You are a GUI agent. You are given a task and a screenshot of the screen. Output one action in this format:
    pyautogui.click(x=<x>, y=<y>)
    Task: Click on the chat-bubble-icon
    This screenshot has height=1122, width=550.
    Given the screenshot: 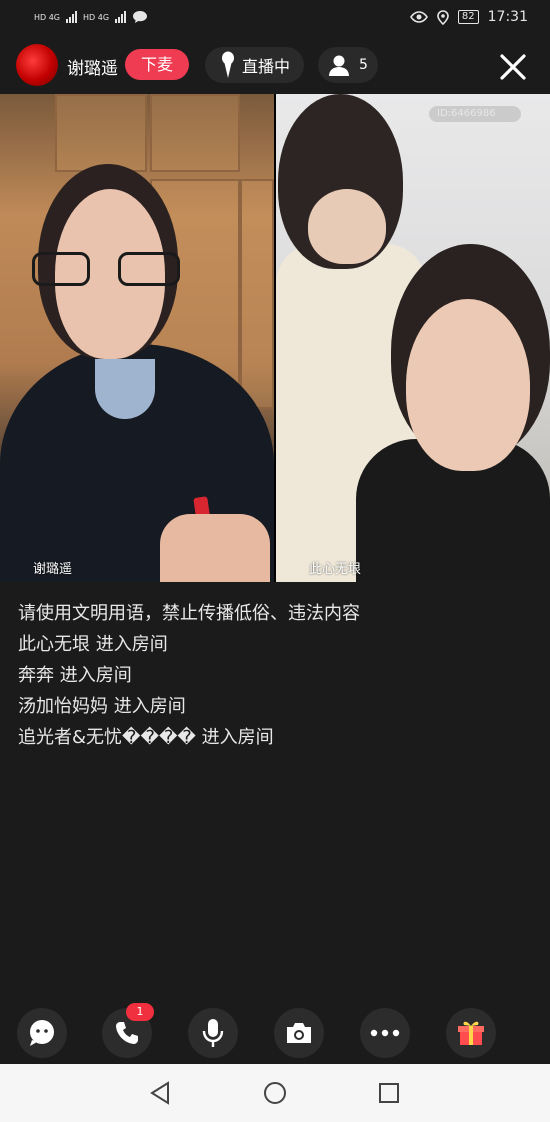 What is the action you would take?
    pyautogui.click(x=42, y=1033)
    